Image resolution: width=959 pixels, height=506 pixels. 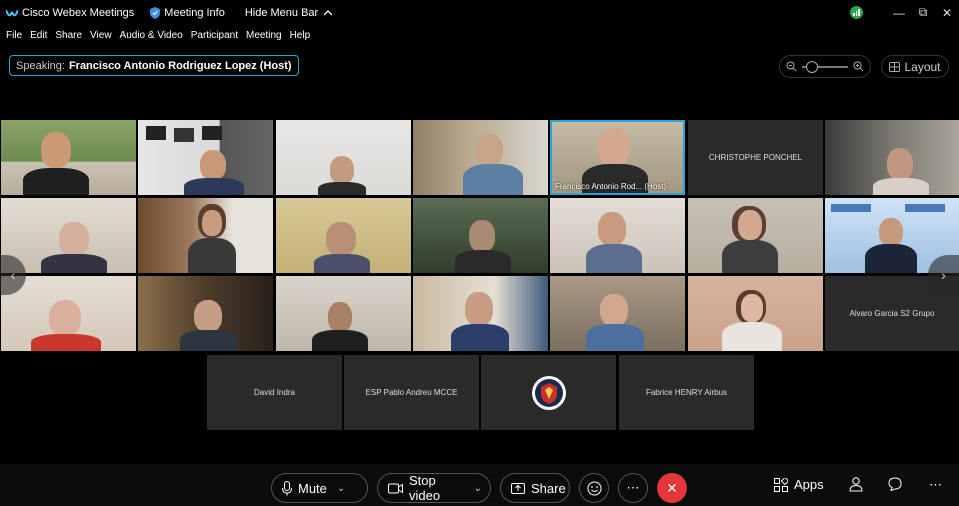 I want to click on name-only-tile: CHRISTOPHE PONCHEL, so click(x=755, y=157).